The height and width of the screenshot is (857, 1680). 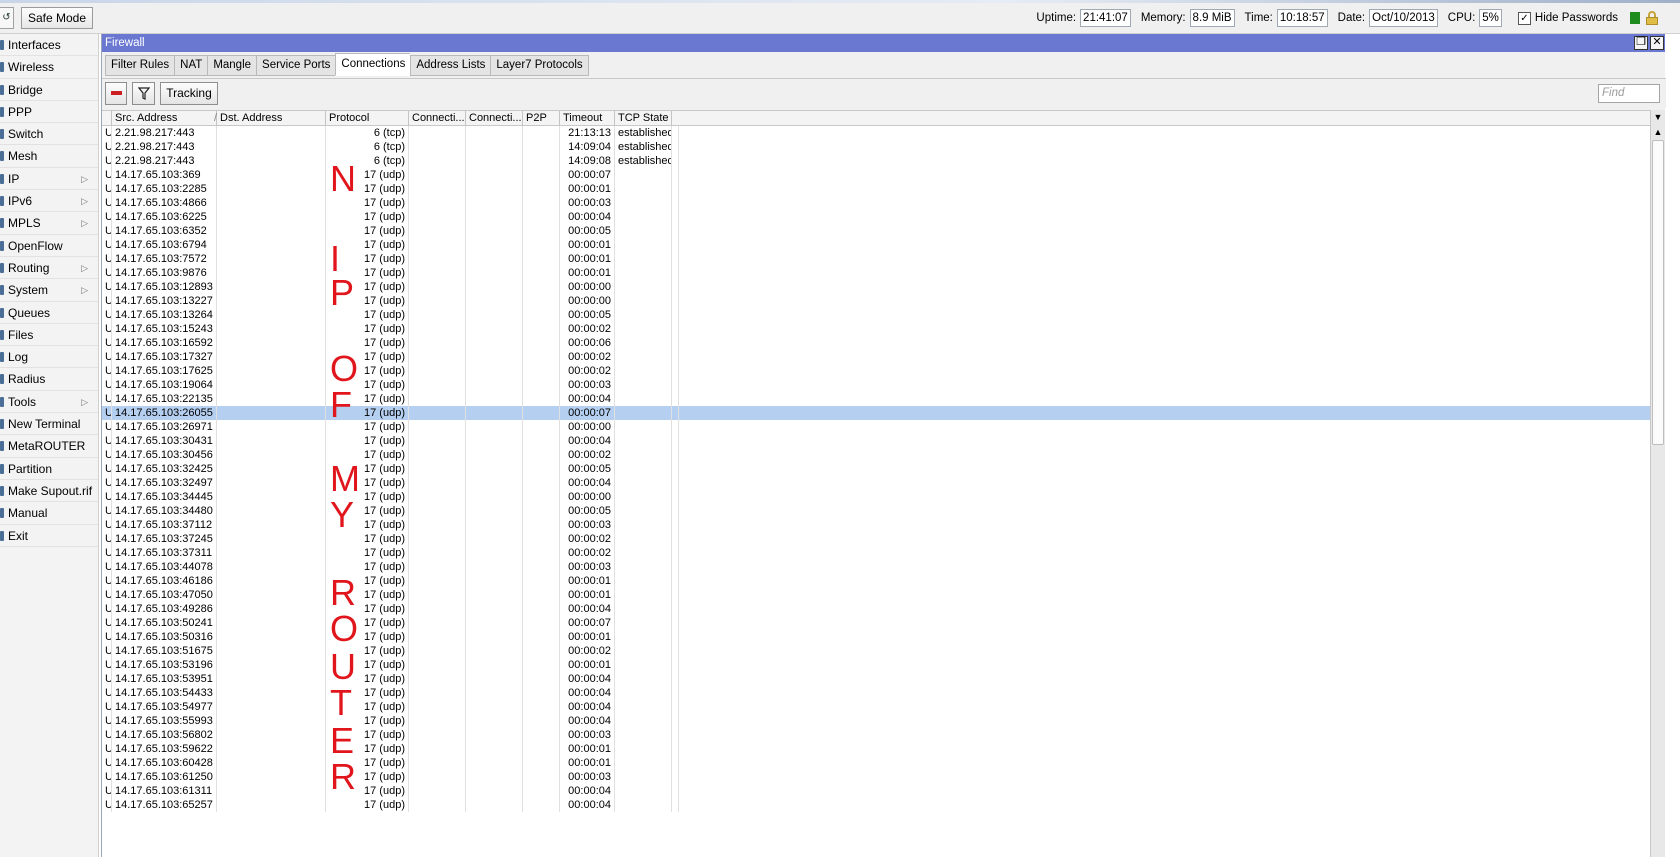 I want to click on sidebar-item-make-supout-rif: Make Supout.rif, so click(x=49, y=491).